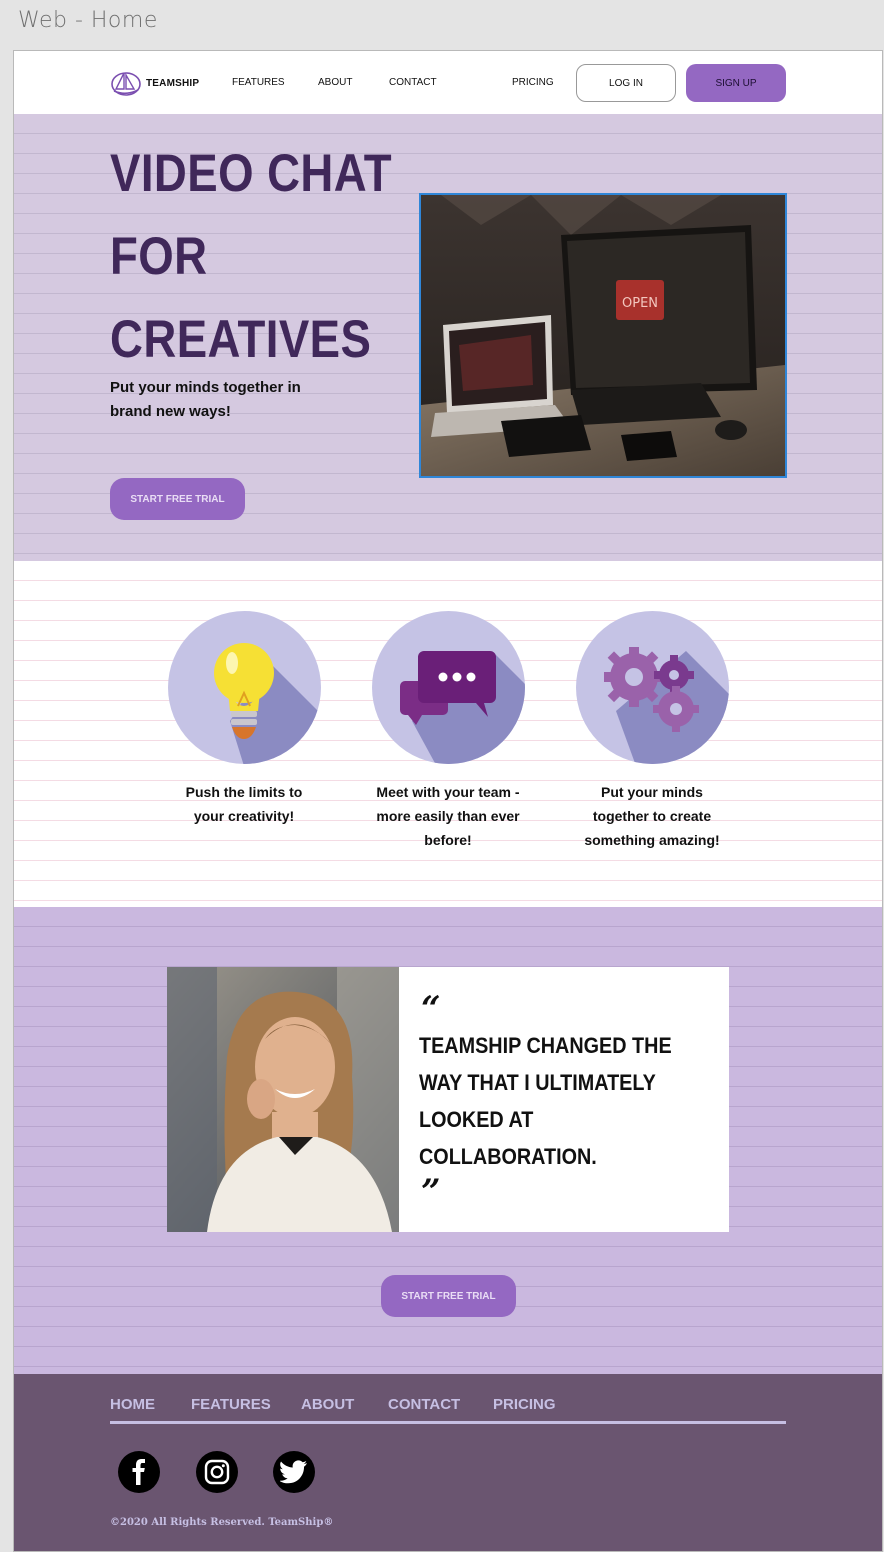 The image size is (884, 1552). Describe the element at coordinates (533, 82) in the screenshot. I see `nav-link-pricing: PRICING` at that location.